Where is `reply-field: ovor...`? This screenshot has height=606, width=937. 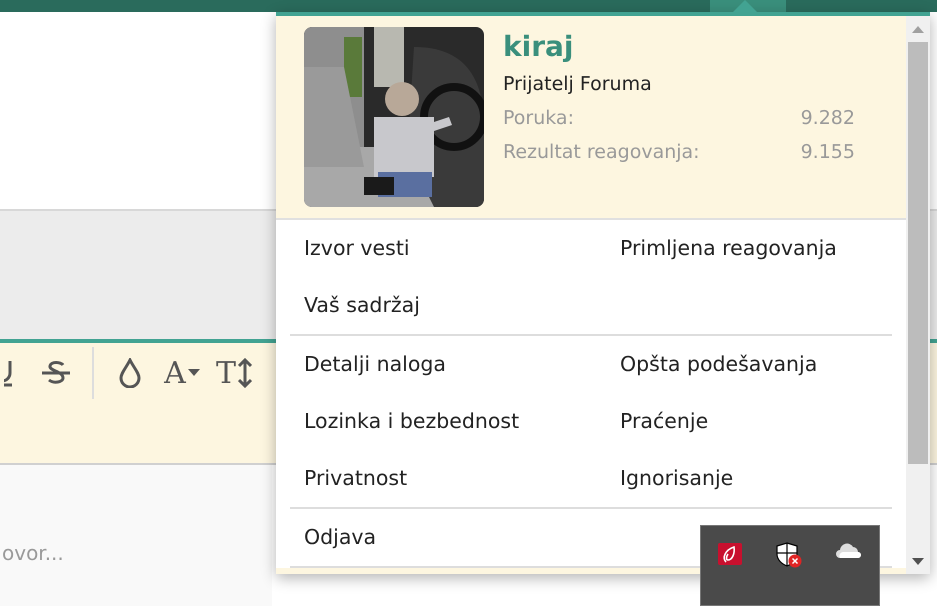
reply-field: ovor... is located at coordinates (136, 535).